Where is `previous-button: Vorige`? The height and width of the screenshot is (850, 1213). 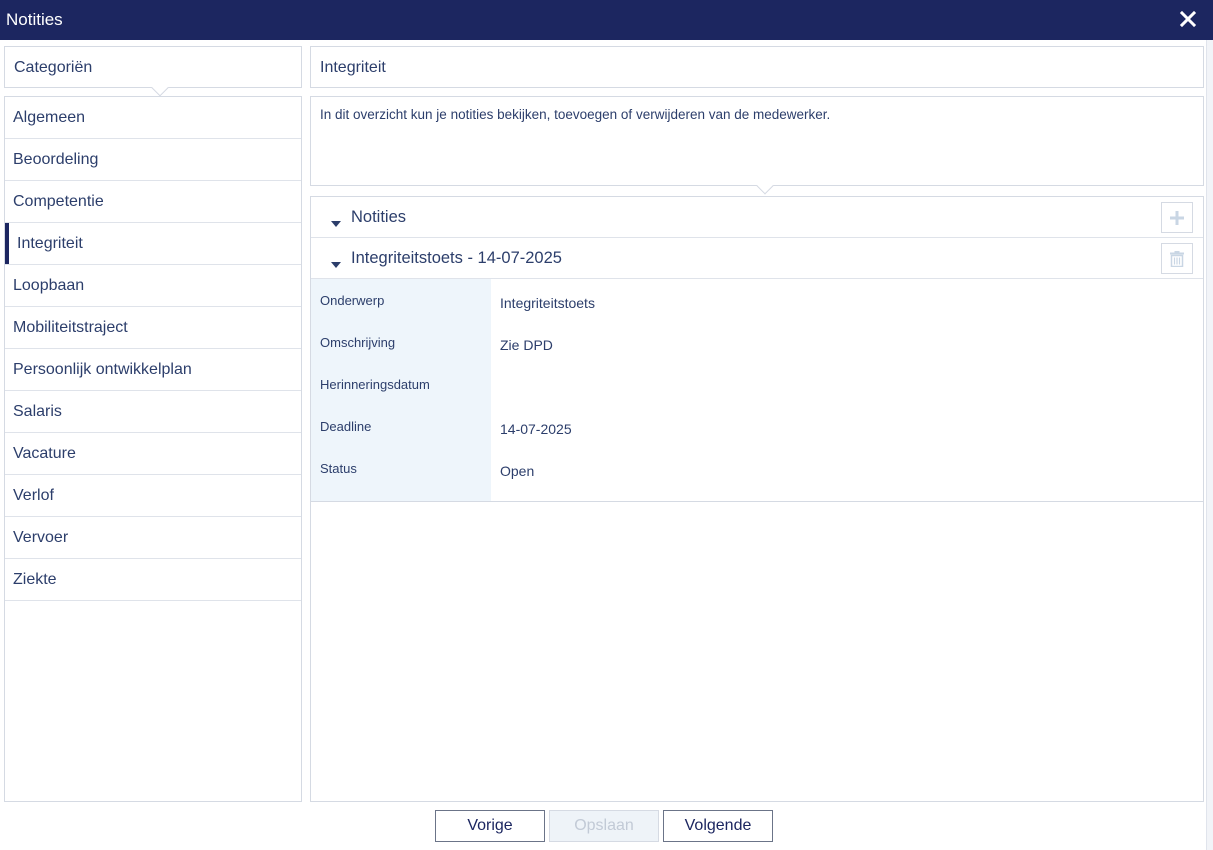 previous-button: Vorige is located at coordinates (490, 826).